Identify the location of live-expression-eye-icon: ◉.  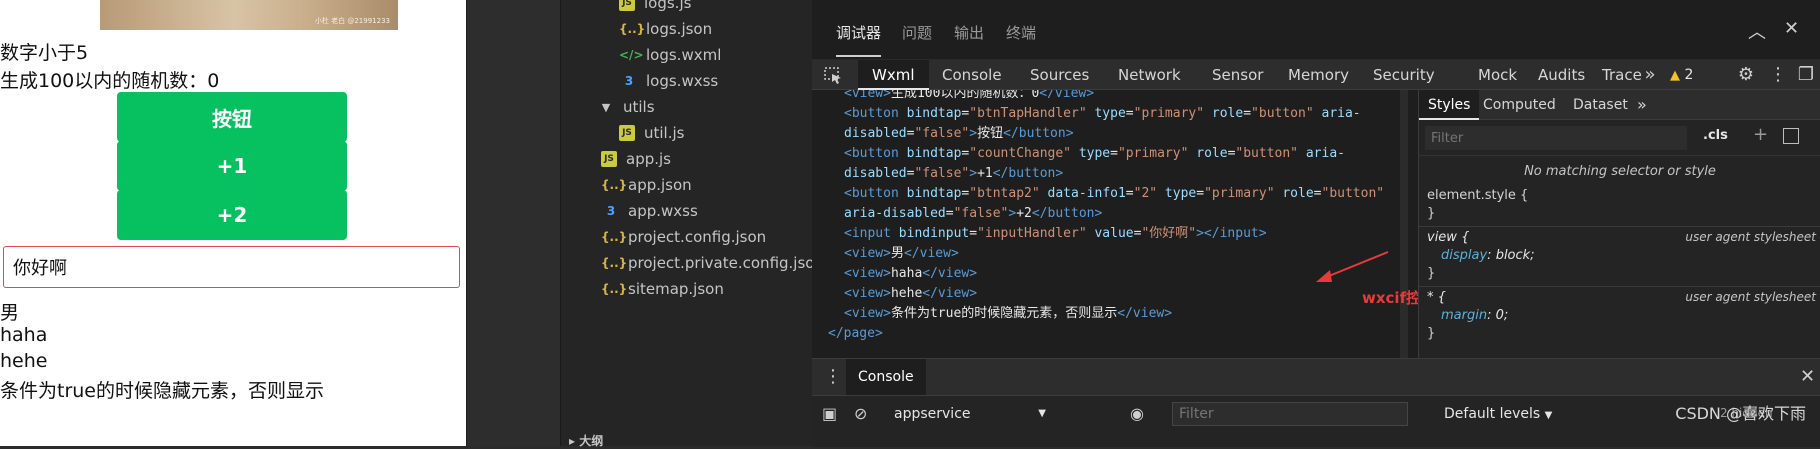
(1137, 413).